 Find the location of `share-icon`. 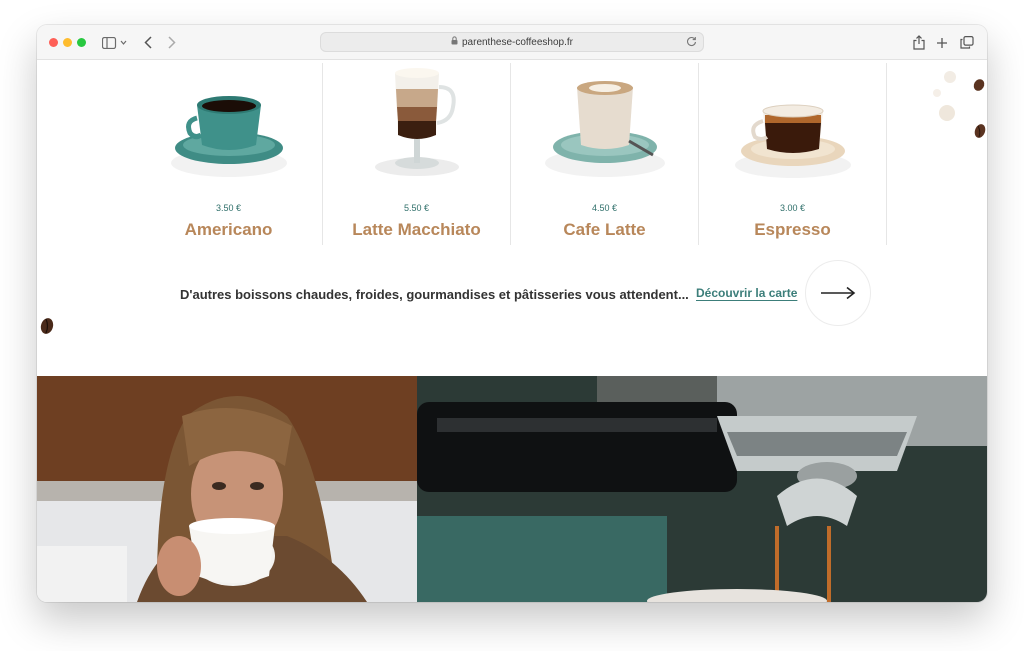

share-icon is located at coordinates (919, 42).